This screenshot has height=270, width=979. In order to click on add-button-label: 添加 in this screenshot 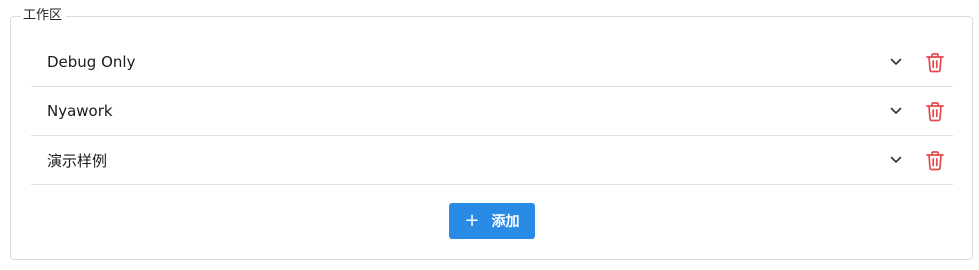, I will do `click(505, 222)`.